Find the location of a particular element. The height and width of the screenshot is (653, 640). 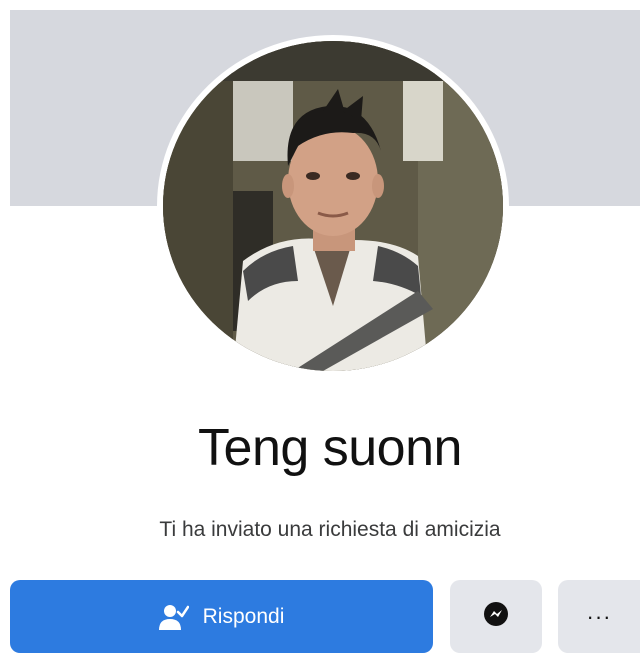

more-dots-icon: ··· is located at coordinates (599, 616).